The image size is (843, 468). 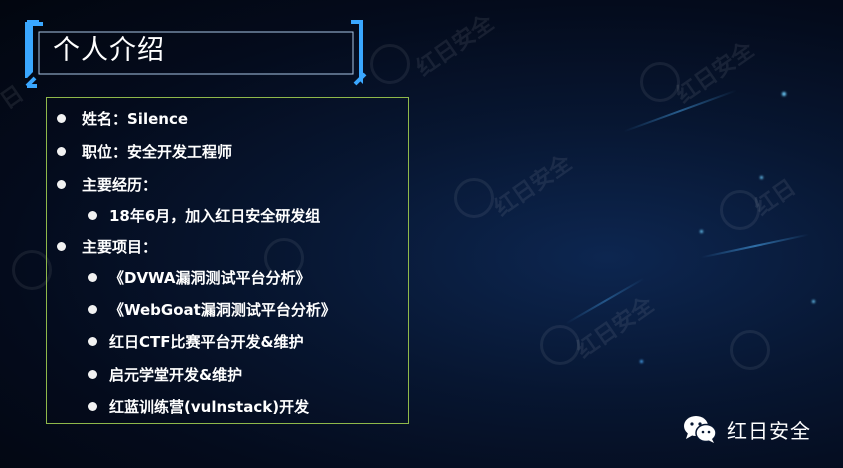 I want to click on list-item: 《WebGoat漏洞测试平台分析》, so click(x=212, y=309).